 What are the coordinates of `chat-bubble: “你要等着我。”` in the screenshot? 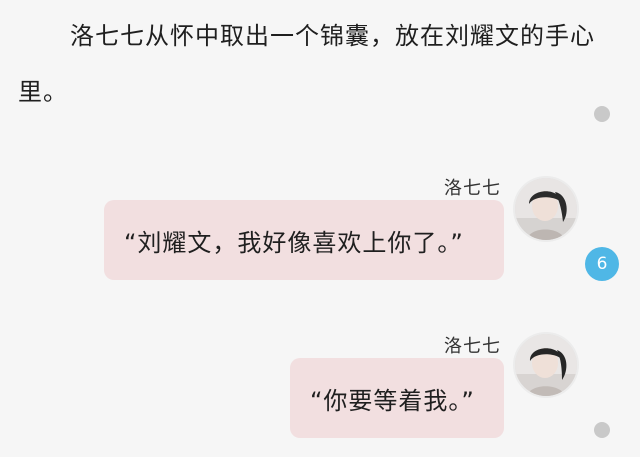 It's located at (397, 398).